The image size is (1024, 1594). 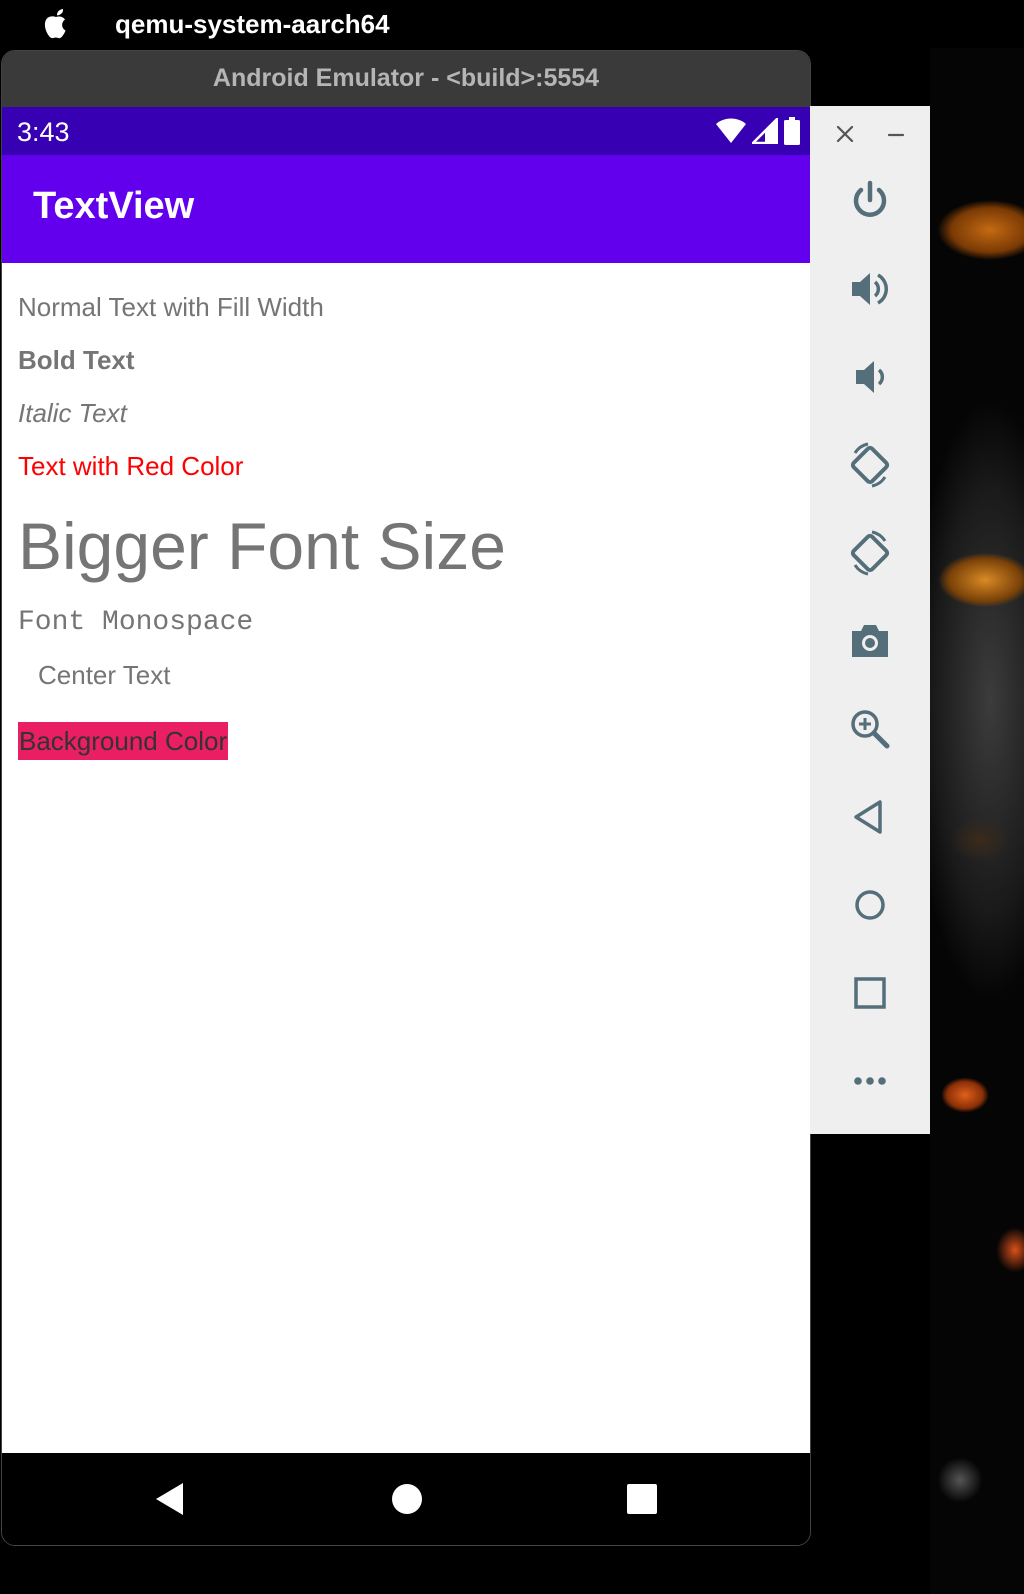 I want to click on apple-logo-icon, so click(x=56, y=23).